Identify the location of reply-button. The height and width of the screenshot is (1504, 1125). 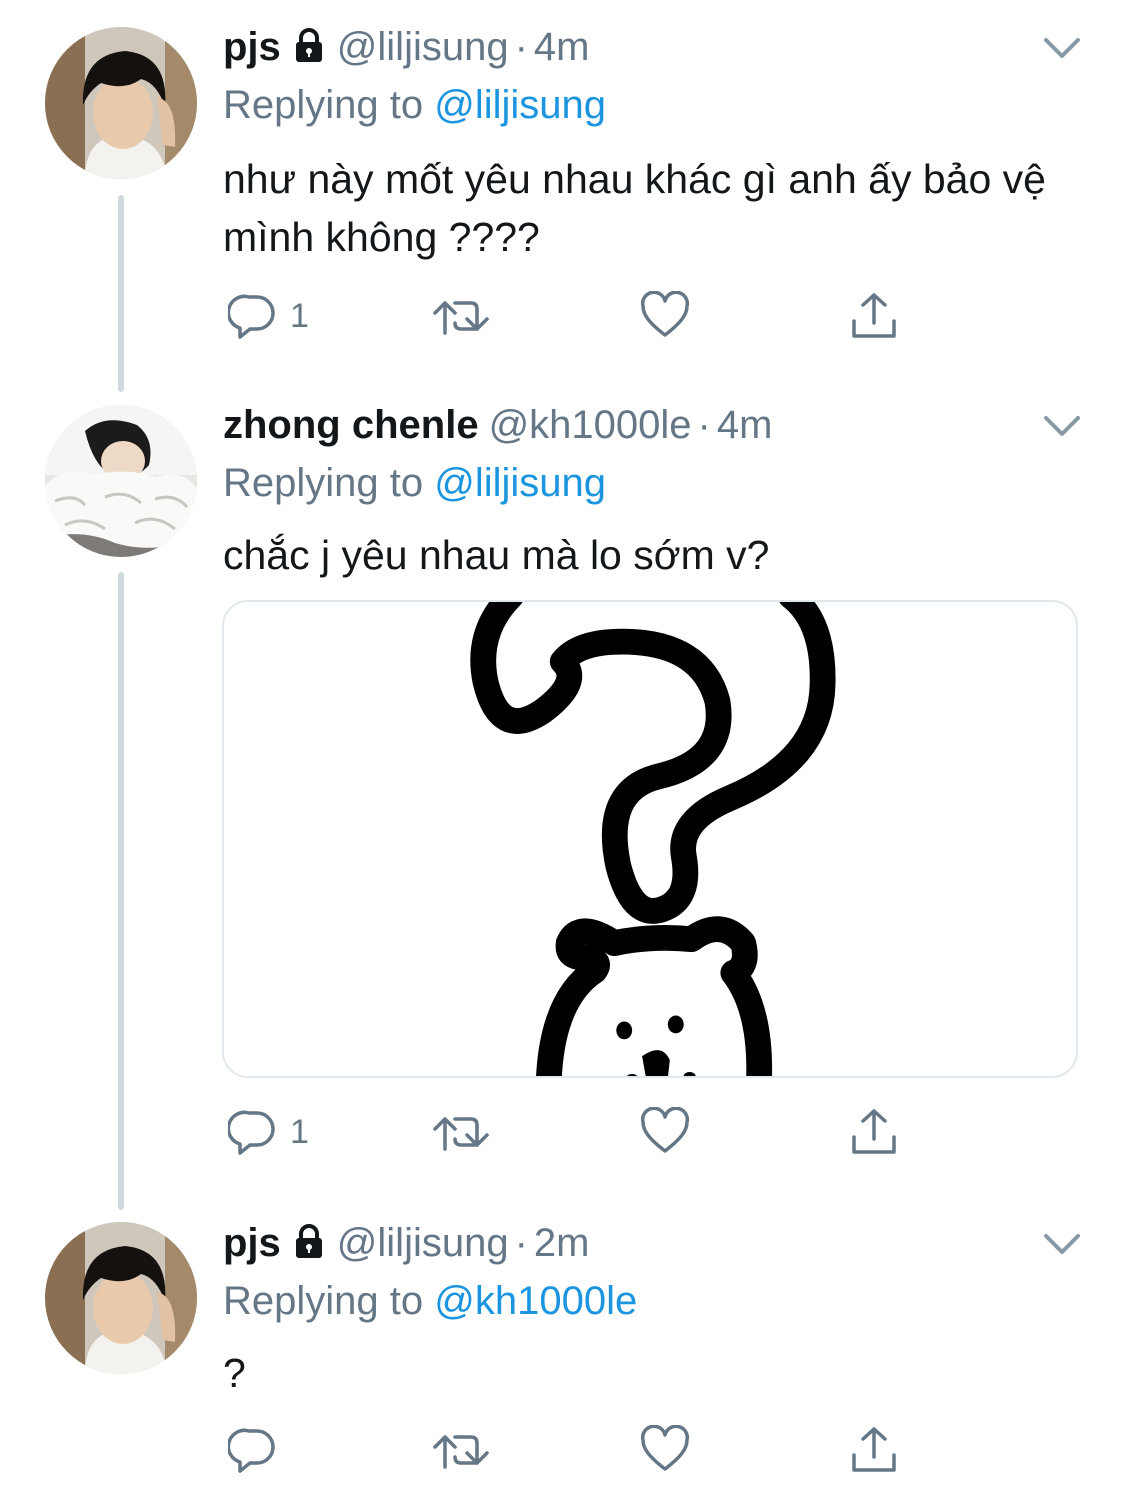
(259, 1450).